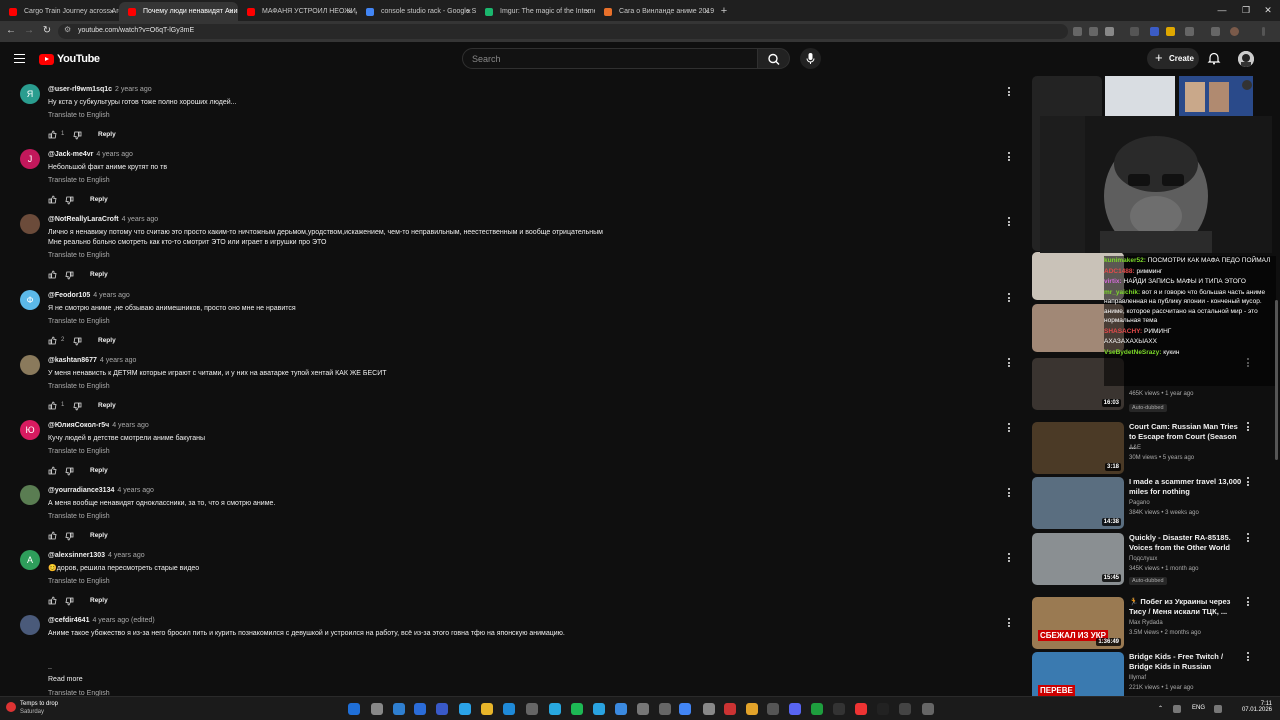  I want to click on avatar: Ф, so click(30, 300).